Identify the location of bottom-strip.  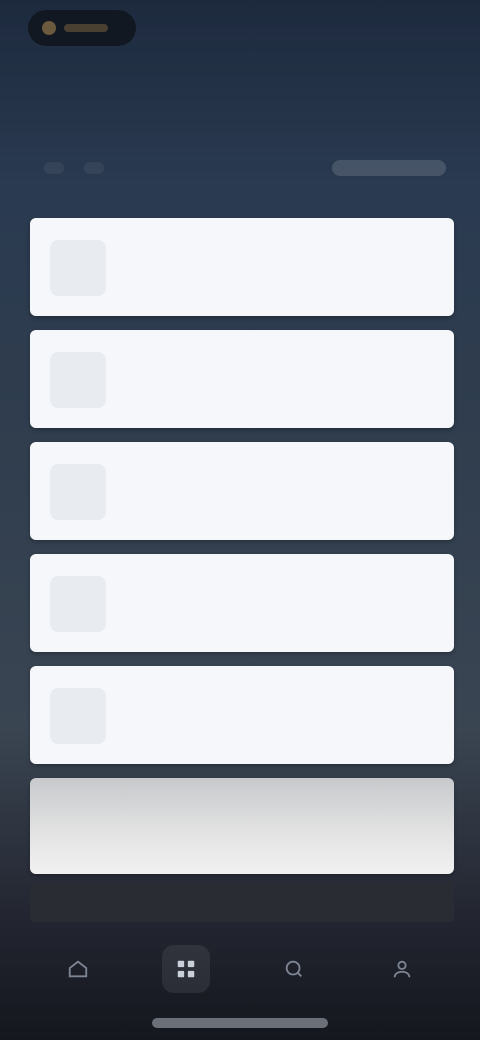
(242, 902).